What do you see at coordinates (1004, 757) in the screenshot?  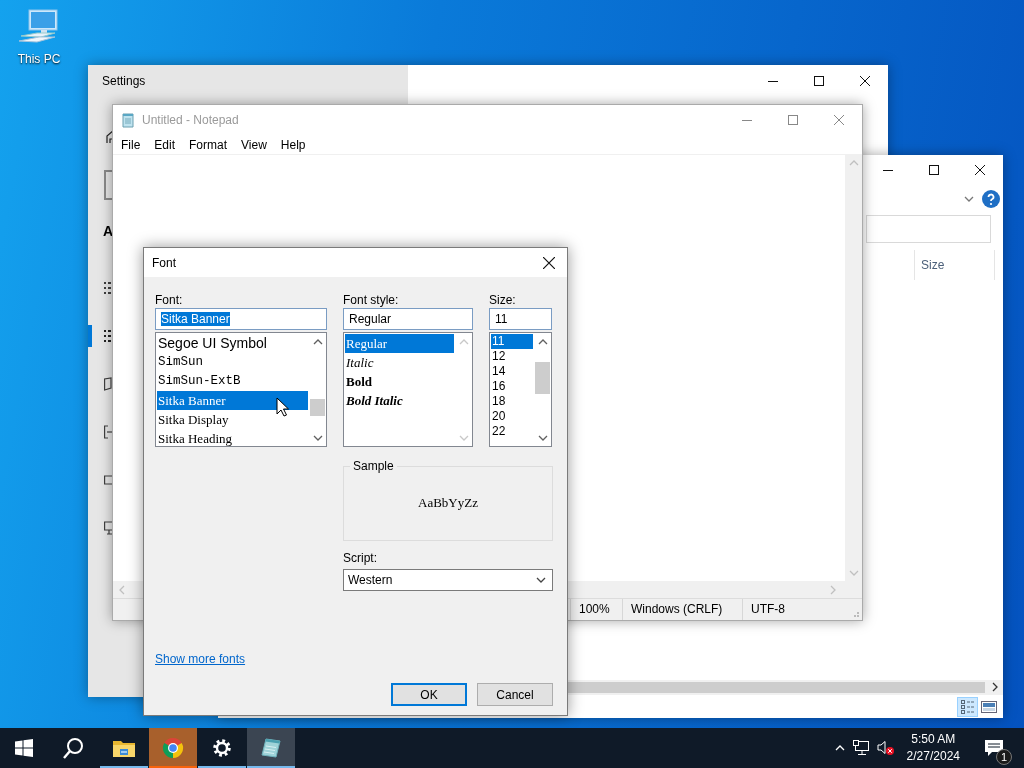 I see `notification-count: 1` at bounding box center [1004, 757].